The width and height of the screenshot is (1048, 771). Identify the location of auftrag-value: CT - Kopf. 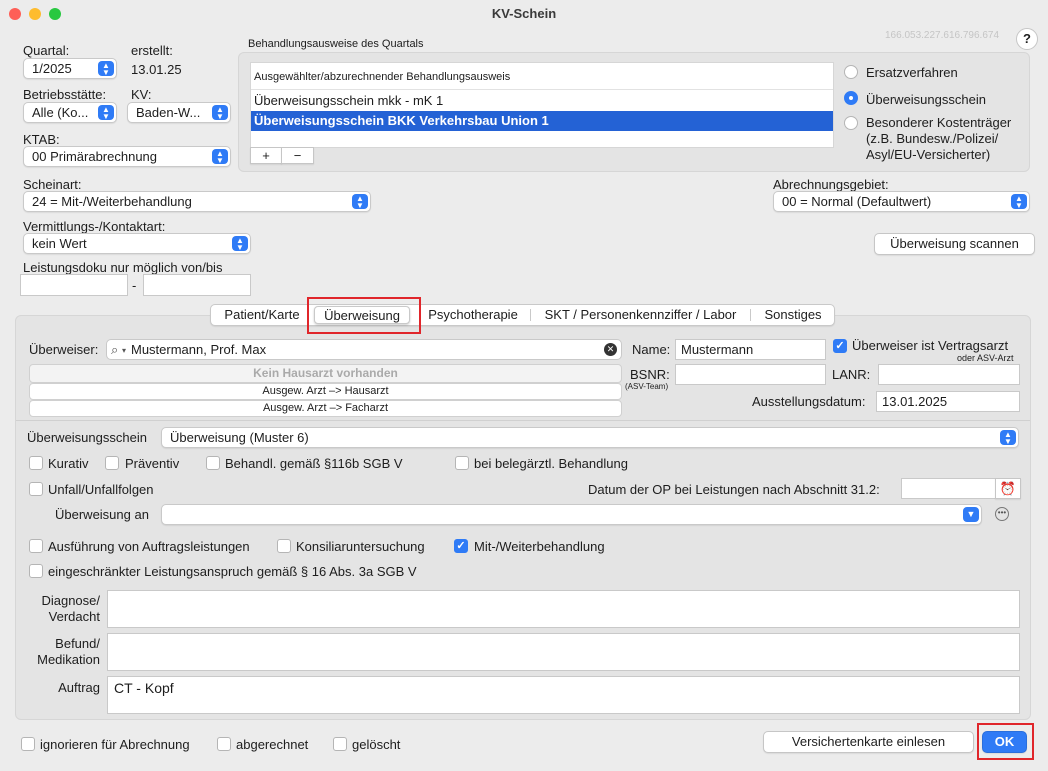
(144, 688).